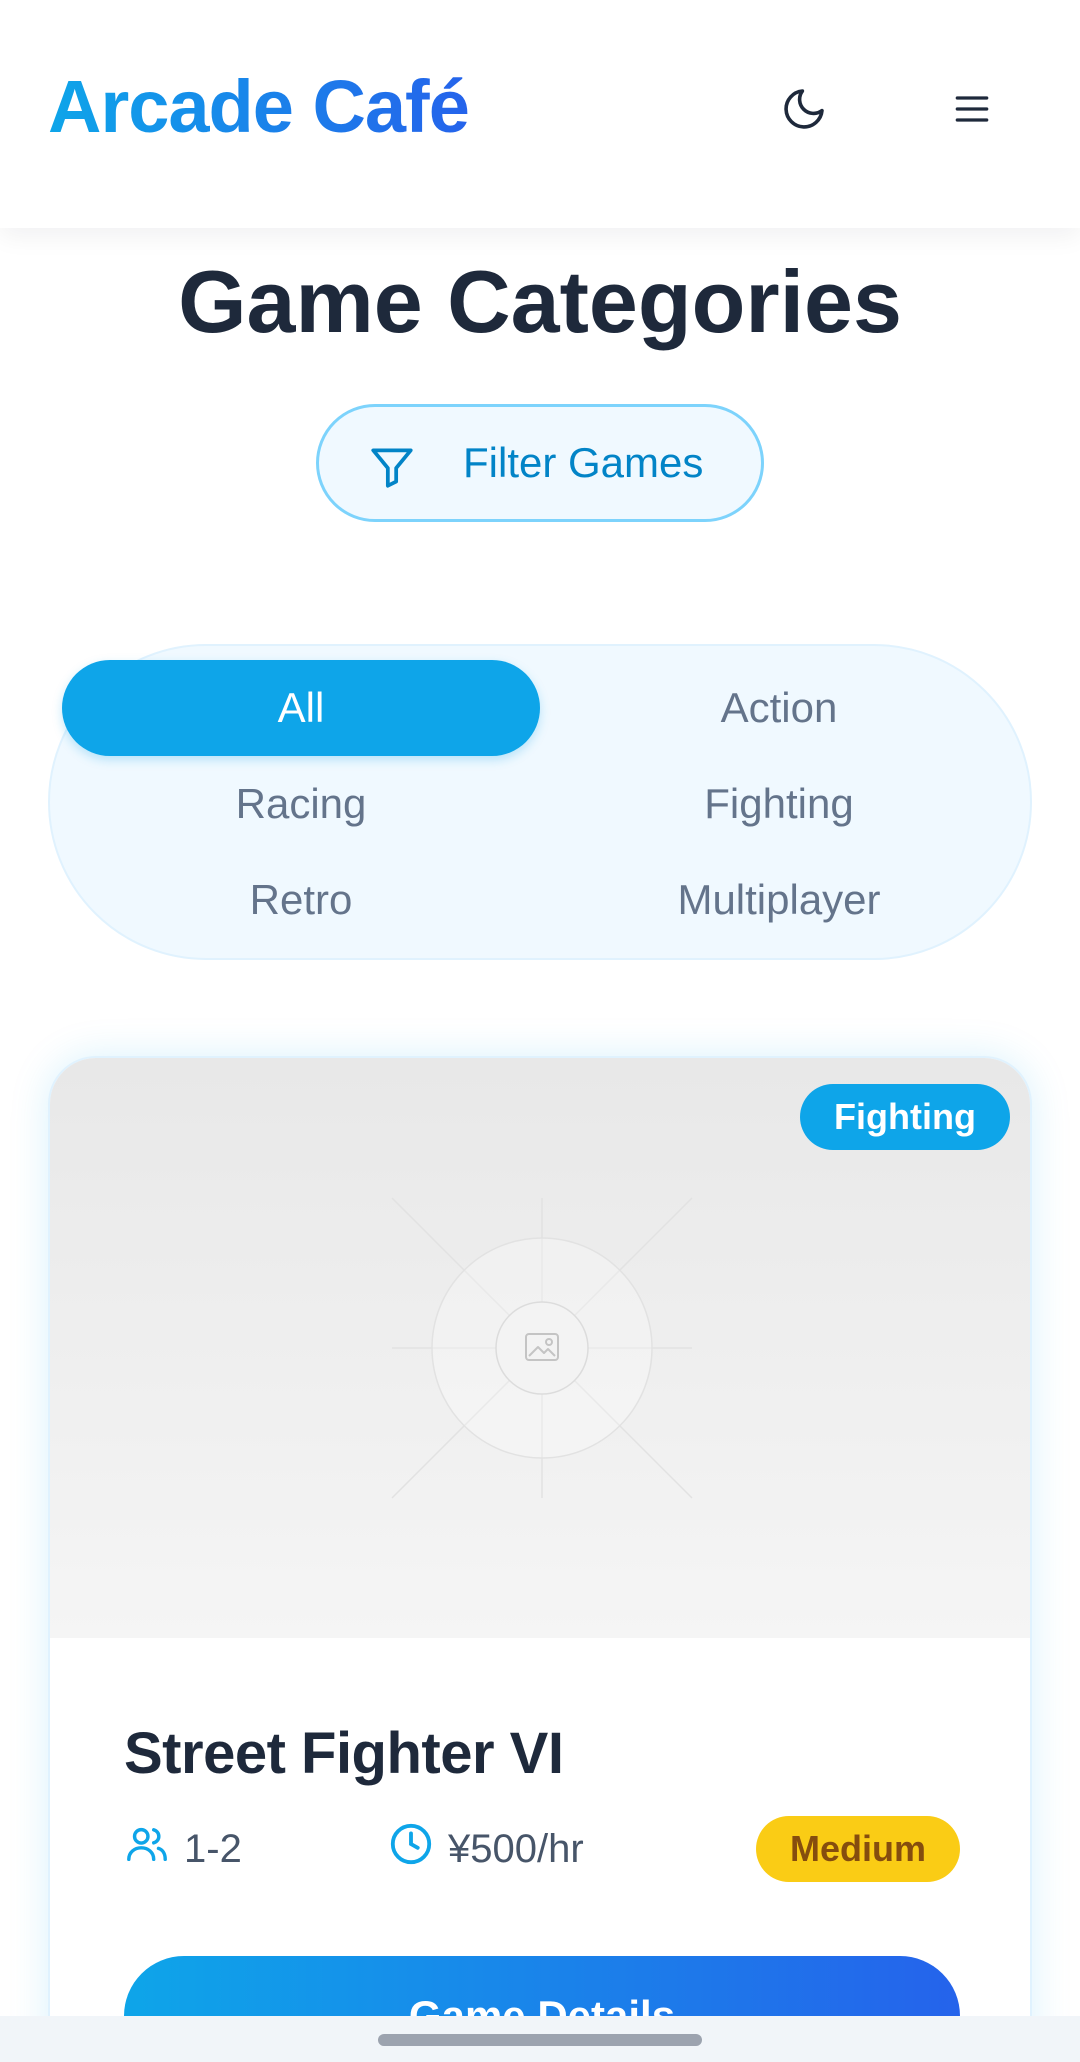 The image size is (1080, 2062). What do you see at coordinates (540, 301) in the screenshot?
I see `page-title: Game Categories` at bounding box center [540, 301].